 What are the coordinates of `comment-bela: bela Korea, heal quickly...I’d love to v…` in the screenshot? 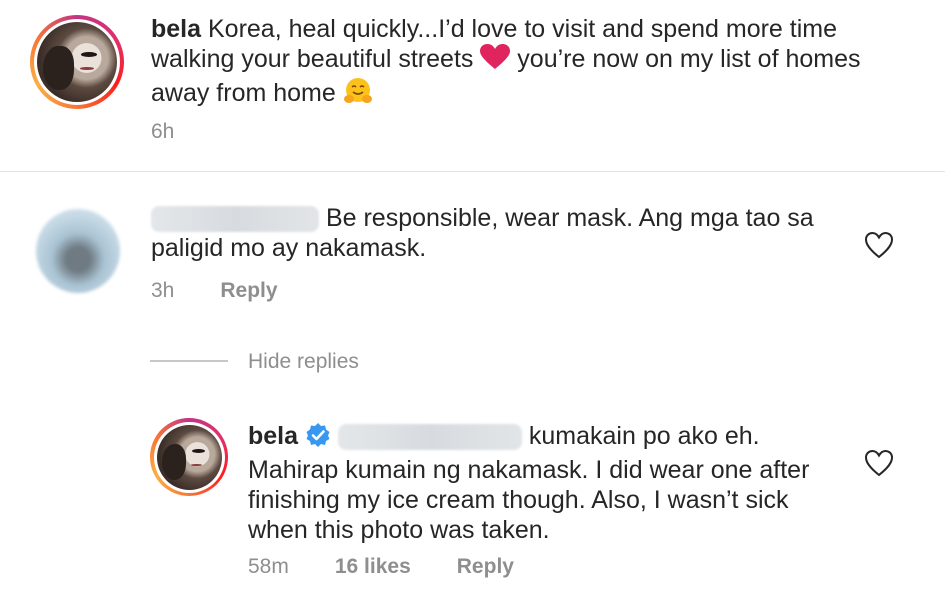 It's located at (531, 63).